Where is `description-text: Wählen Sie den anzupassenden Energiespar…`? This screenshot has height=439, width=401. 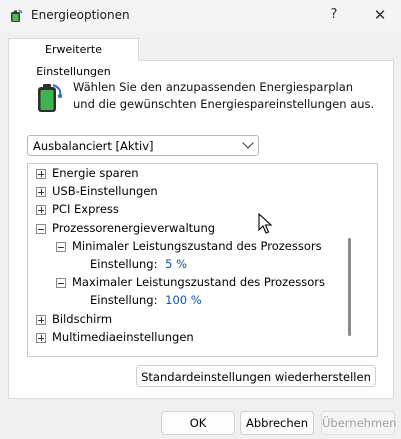 description-text: Wählen Sie den anzupassenden Energiespar… is located at coordinates (224, 95).